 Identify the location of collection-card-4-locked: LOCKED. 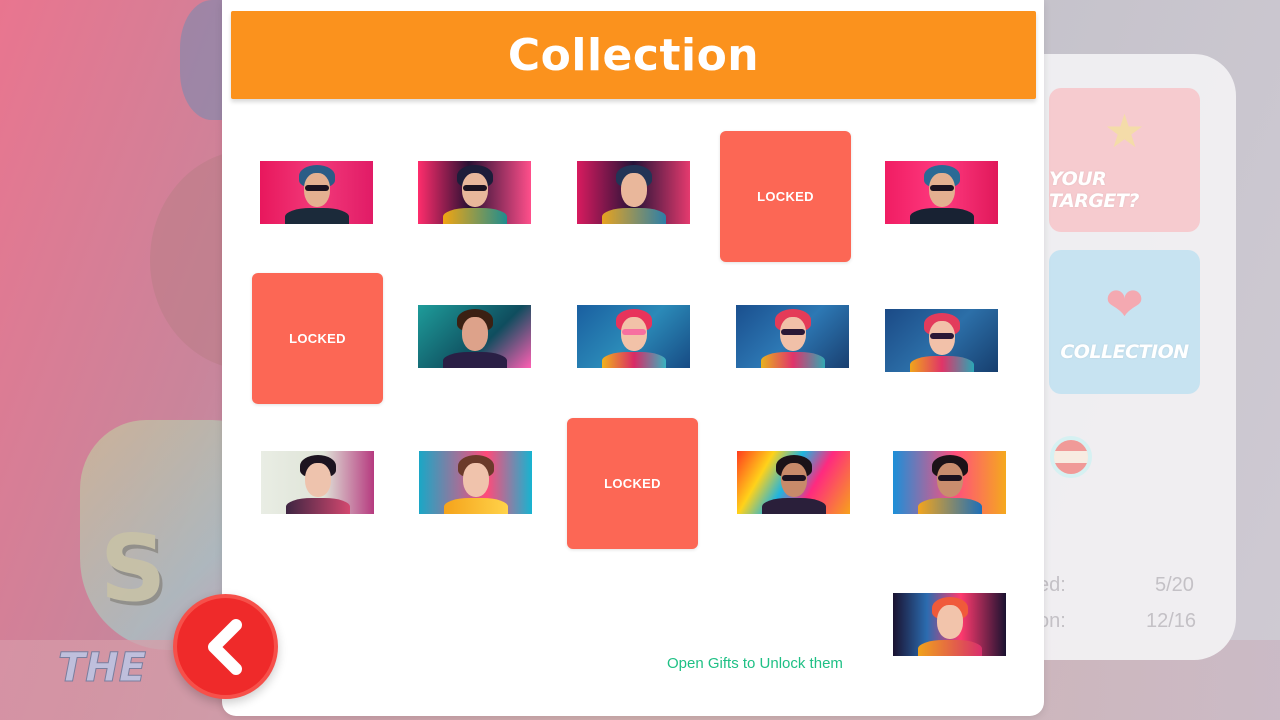
(785, 196).